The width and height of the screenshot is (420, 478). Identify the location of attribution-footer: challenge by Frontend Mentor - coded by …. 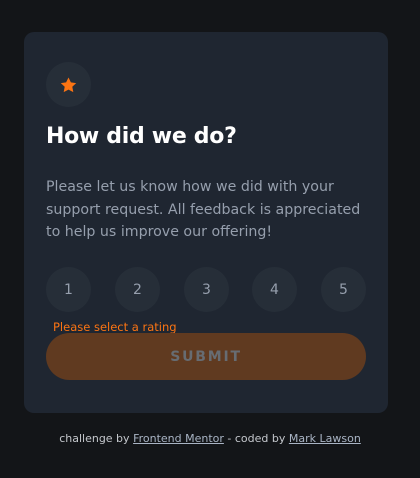
(210, 438).